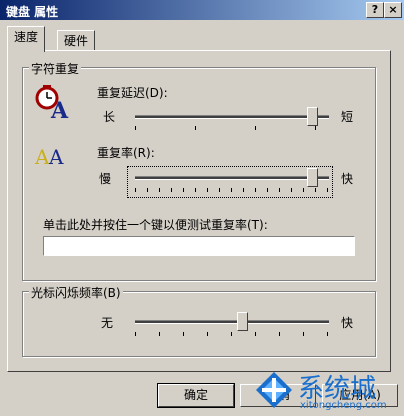  Describe the element at coordinates (274, 390) in the screenshot. I see `windows-logo-icon` at that location.